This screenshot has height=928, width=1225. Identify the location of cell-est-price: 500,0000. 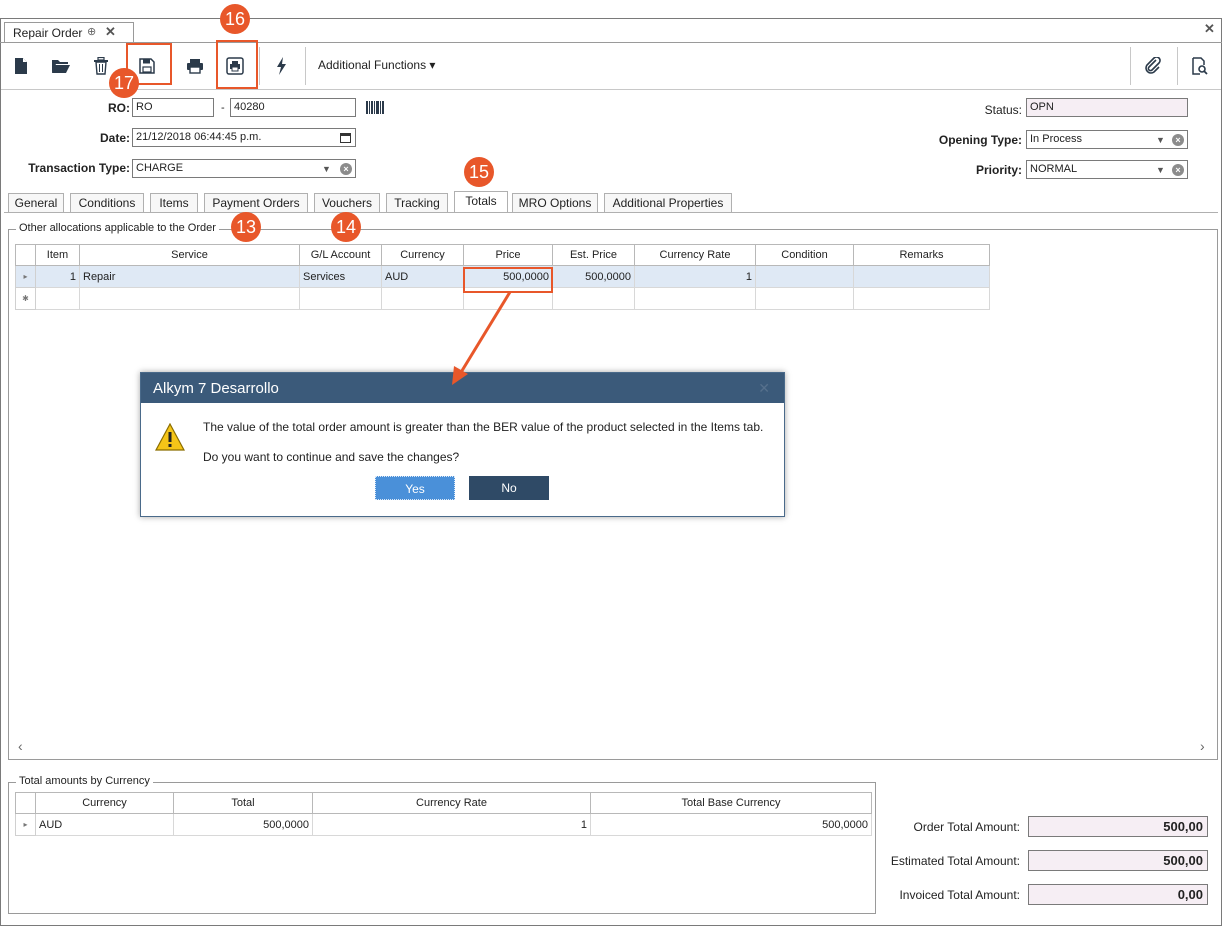
(593, 276).